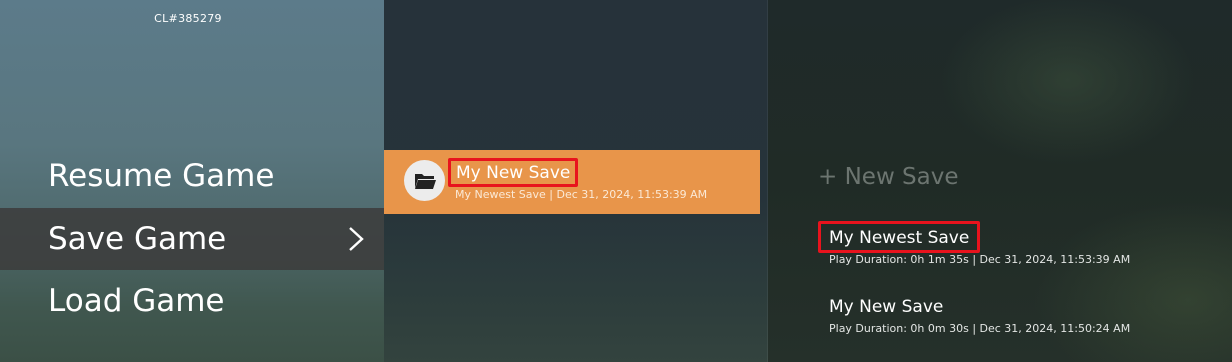 The height and width of the screenshot is (362, 1232). I want to click on save-game-menu-item: Save Game, so click(192, 239).